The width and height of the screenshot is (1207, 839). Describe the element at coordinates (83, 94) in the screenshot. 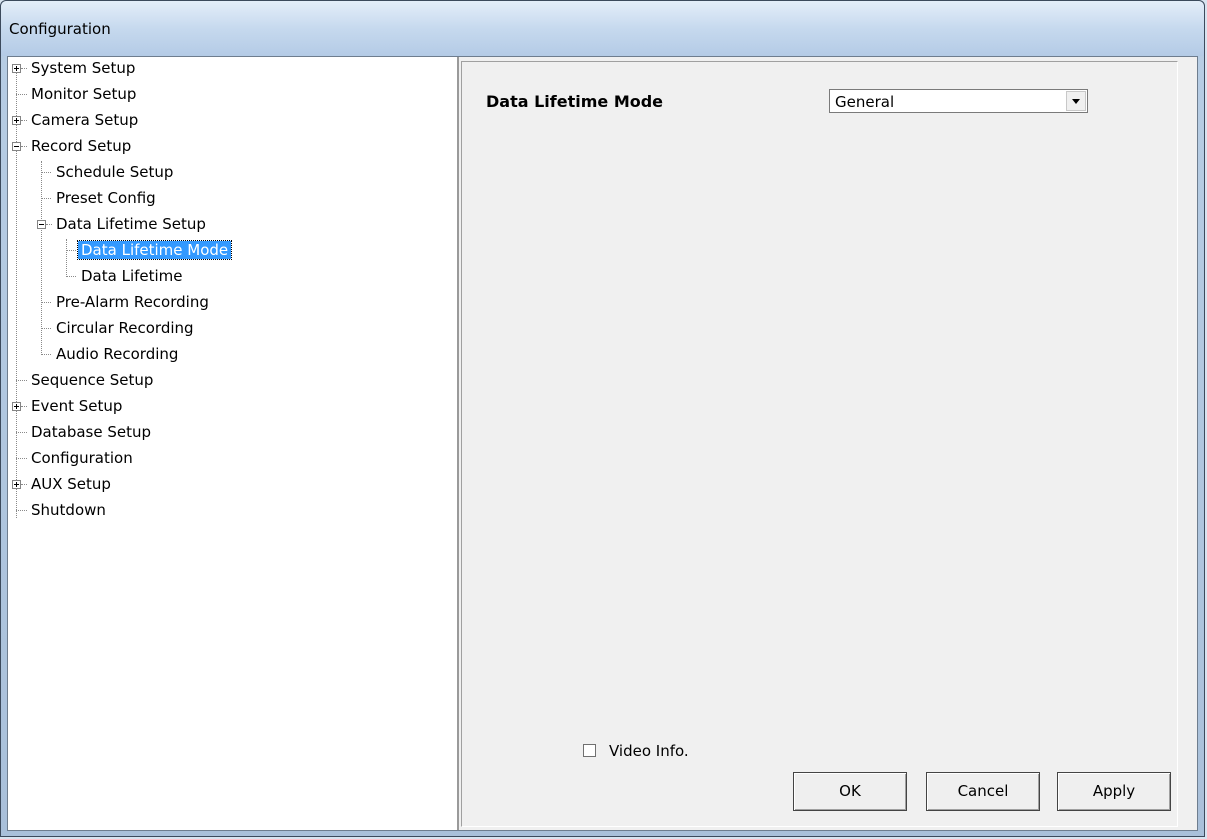

I see `tree-item-monitor-setup: Monitor Setup` at that location.